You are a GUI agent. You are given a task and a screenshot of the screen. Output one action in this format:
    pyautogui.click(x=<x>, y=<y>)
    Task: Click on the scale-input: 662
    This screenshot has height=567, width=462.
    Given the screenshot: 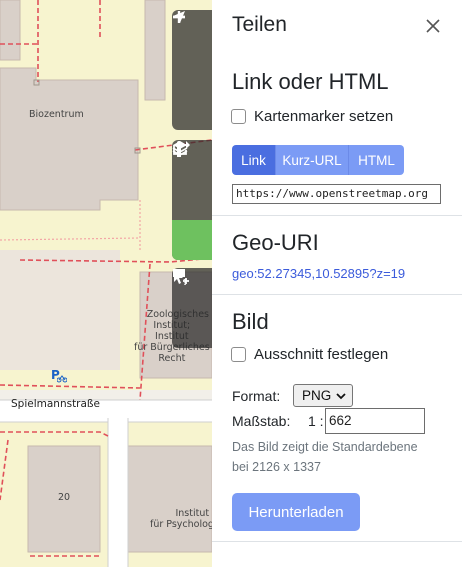 What is the action you would take?
    pyautogui.click(x=375, y=421)
    